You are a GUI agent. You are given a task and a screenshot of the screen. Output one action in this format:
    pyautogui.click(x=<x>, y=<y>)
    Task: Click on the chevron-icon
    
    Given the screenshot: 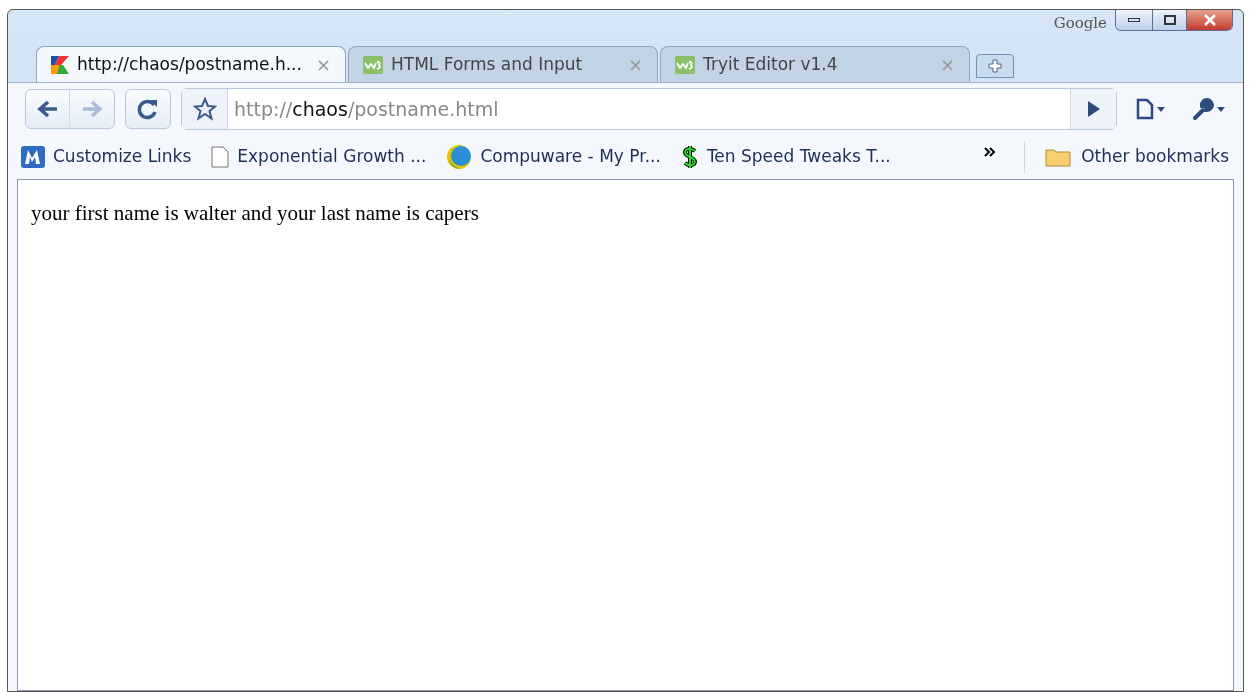 What is the action you would take?
    pyautogui.click(x=990, y=152)
    